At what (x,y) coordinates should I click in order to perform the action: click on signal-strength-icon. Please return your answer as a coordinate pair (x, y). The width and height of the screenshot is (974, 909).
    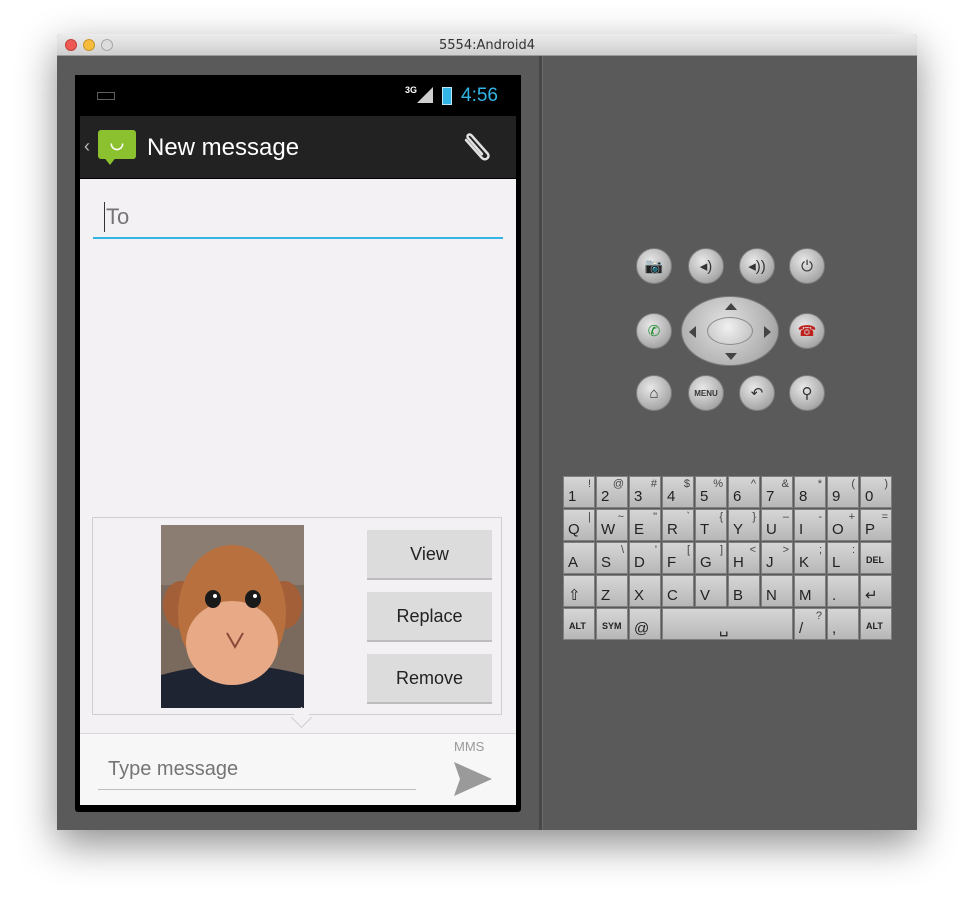
    Looking at the image, I should click on (425, 95).